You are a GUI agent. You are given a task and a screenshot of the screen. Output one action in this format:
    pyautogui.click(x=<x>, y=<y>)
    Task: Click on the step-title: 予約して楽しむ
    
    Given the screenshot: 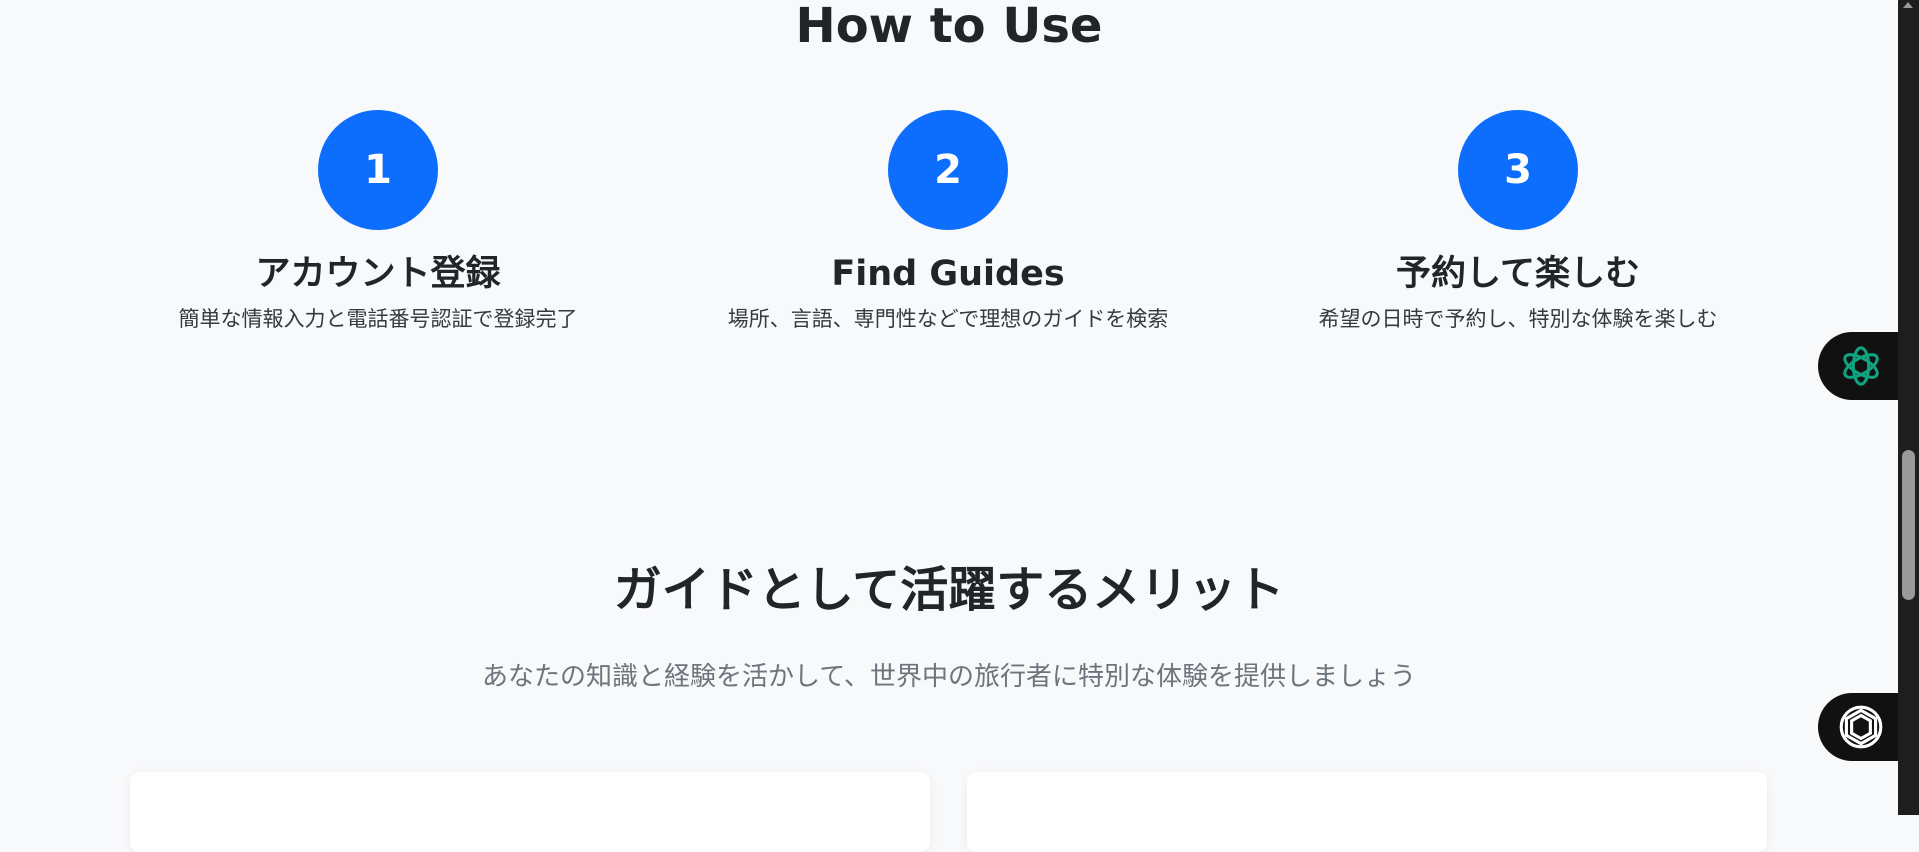 What is the action you would take?
    pyautogui.click(x=1518, y=274)
    